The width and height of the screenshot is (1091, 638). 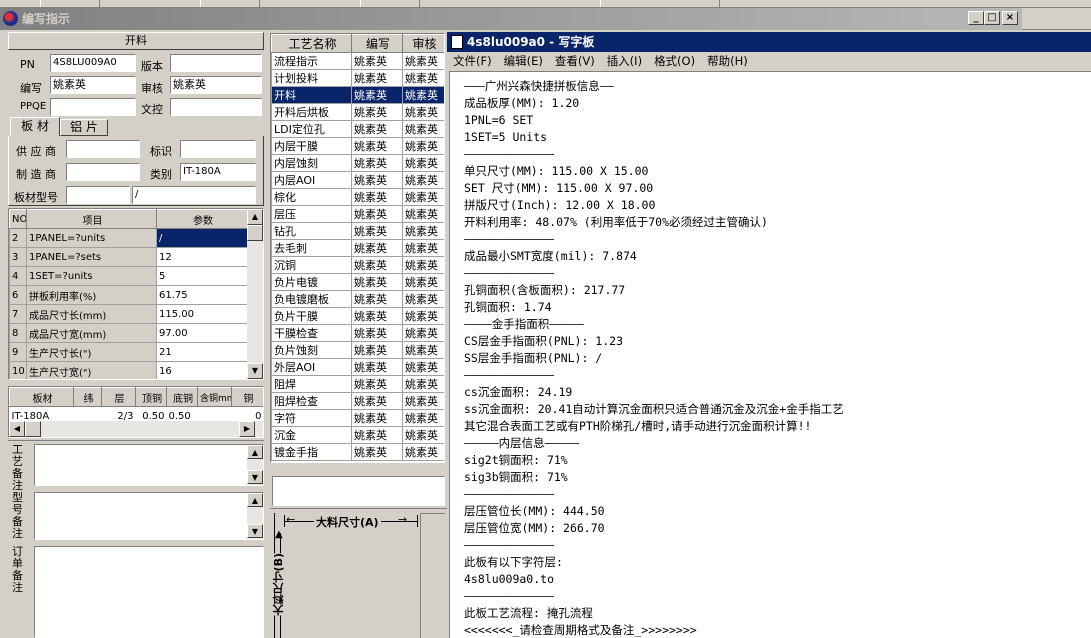 I want to click on menu-insert: 插入(I), so click(x=624, y=61).